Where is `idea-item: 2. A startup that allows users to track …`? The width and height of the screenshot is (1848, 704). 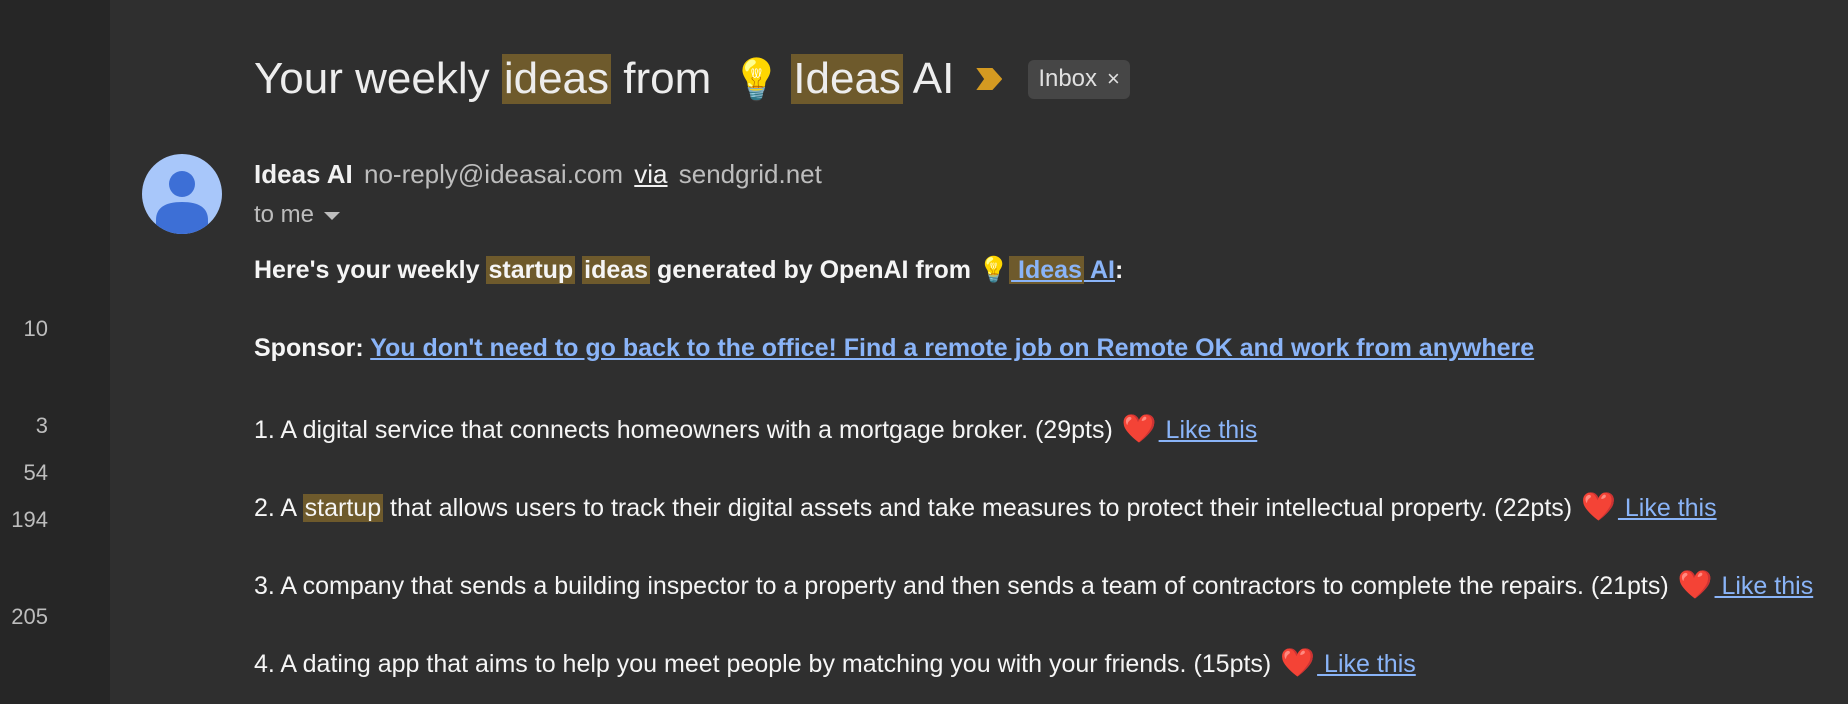 idea-item: 2. A startup that allows users to track … is located at coordinates (985, 506).